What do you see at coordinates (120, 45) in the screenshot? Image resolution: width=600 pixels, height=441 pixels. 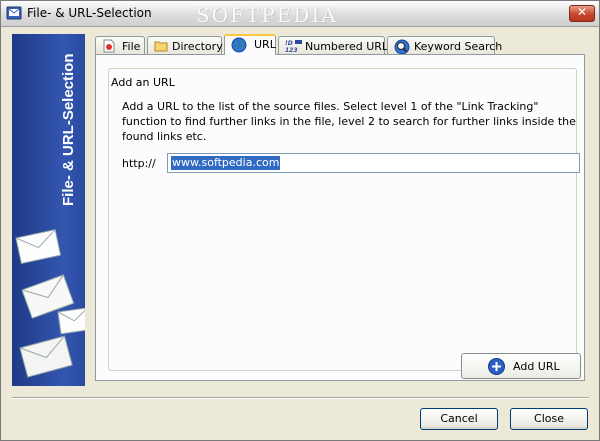 I see `tab-file: File` at bounding box center [120, 45].